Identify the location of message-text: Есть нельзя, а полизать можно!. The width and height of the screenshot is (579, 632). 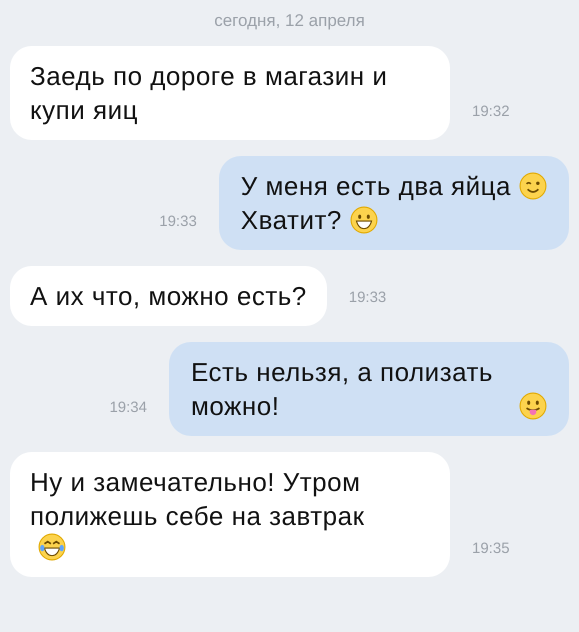
(342, 389).